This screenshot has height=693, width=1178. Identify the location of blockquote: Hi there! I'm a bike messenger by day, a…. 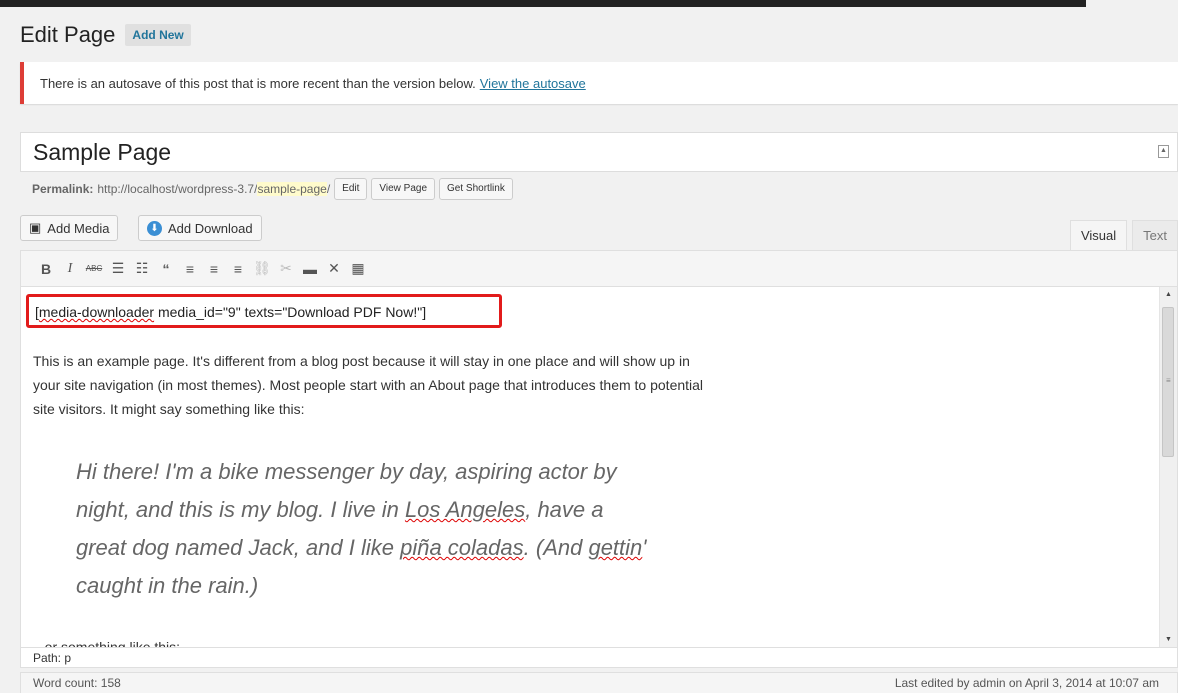
(366, 529).